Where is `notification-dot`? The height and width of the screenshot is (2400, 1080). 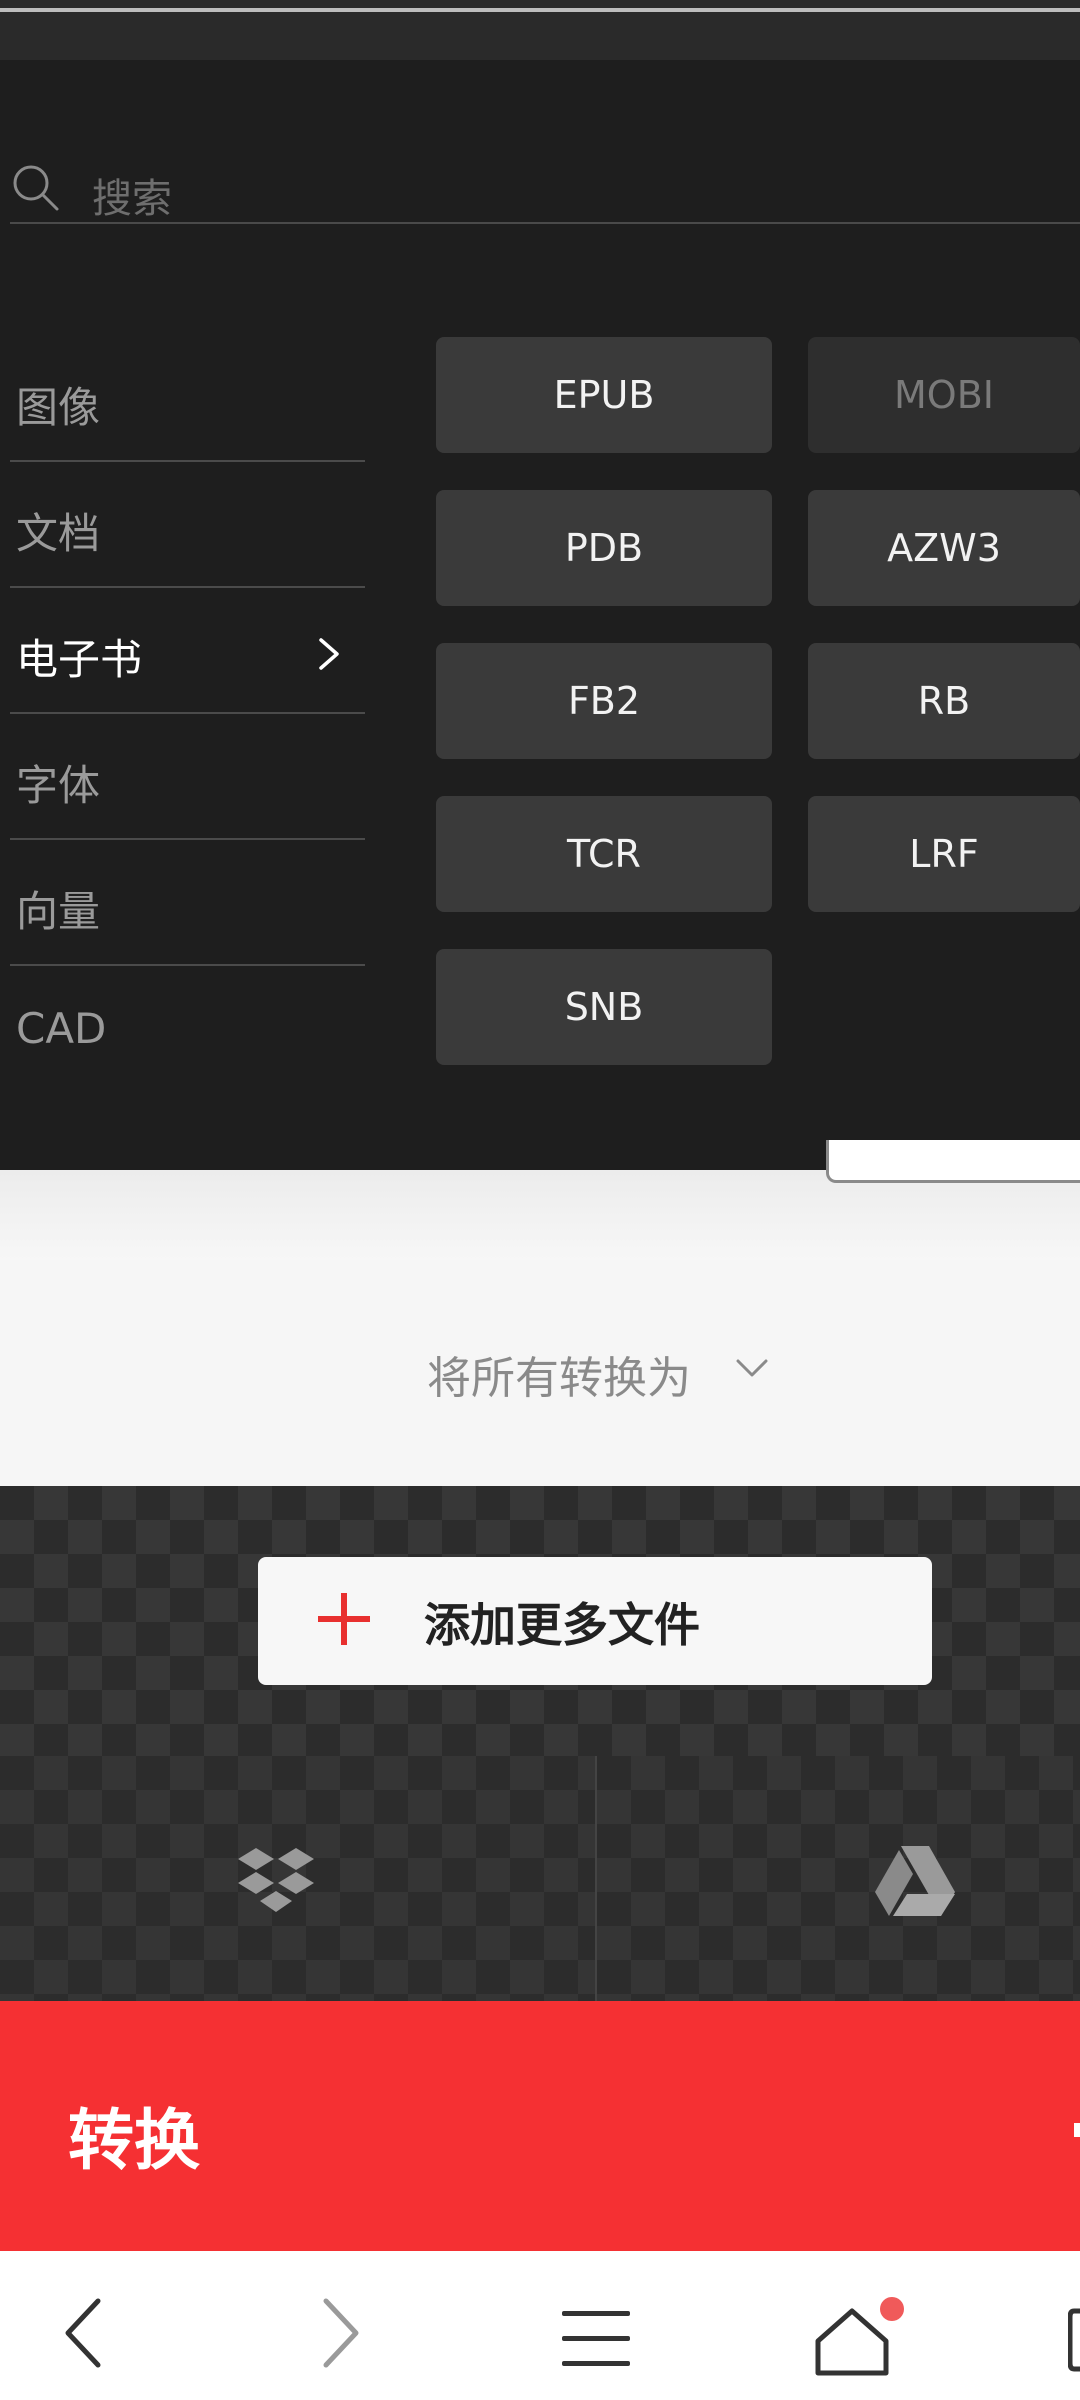 notification-dot is located at coordinates (892, 2309).